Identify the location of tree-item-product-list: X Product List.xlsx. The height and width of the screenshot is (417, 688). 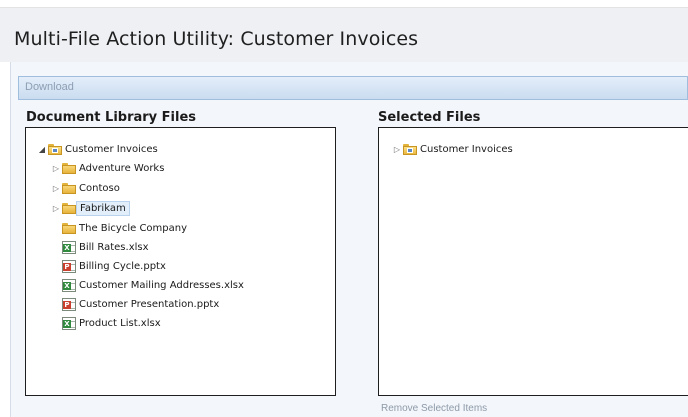
(111, 323).